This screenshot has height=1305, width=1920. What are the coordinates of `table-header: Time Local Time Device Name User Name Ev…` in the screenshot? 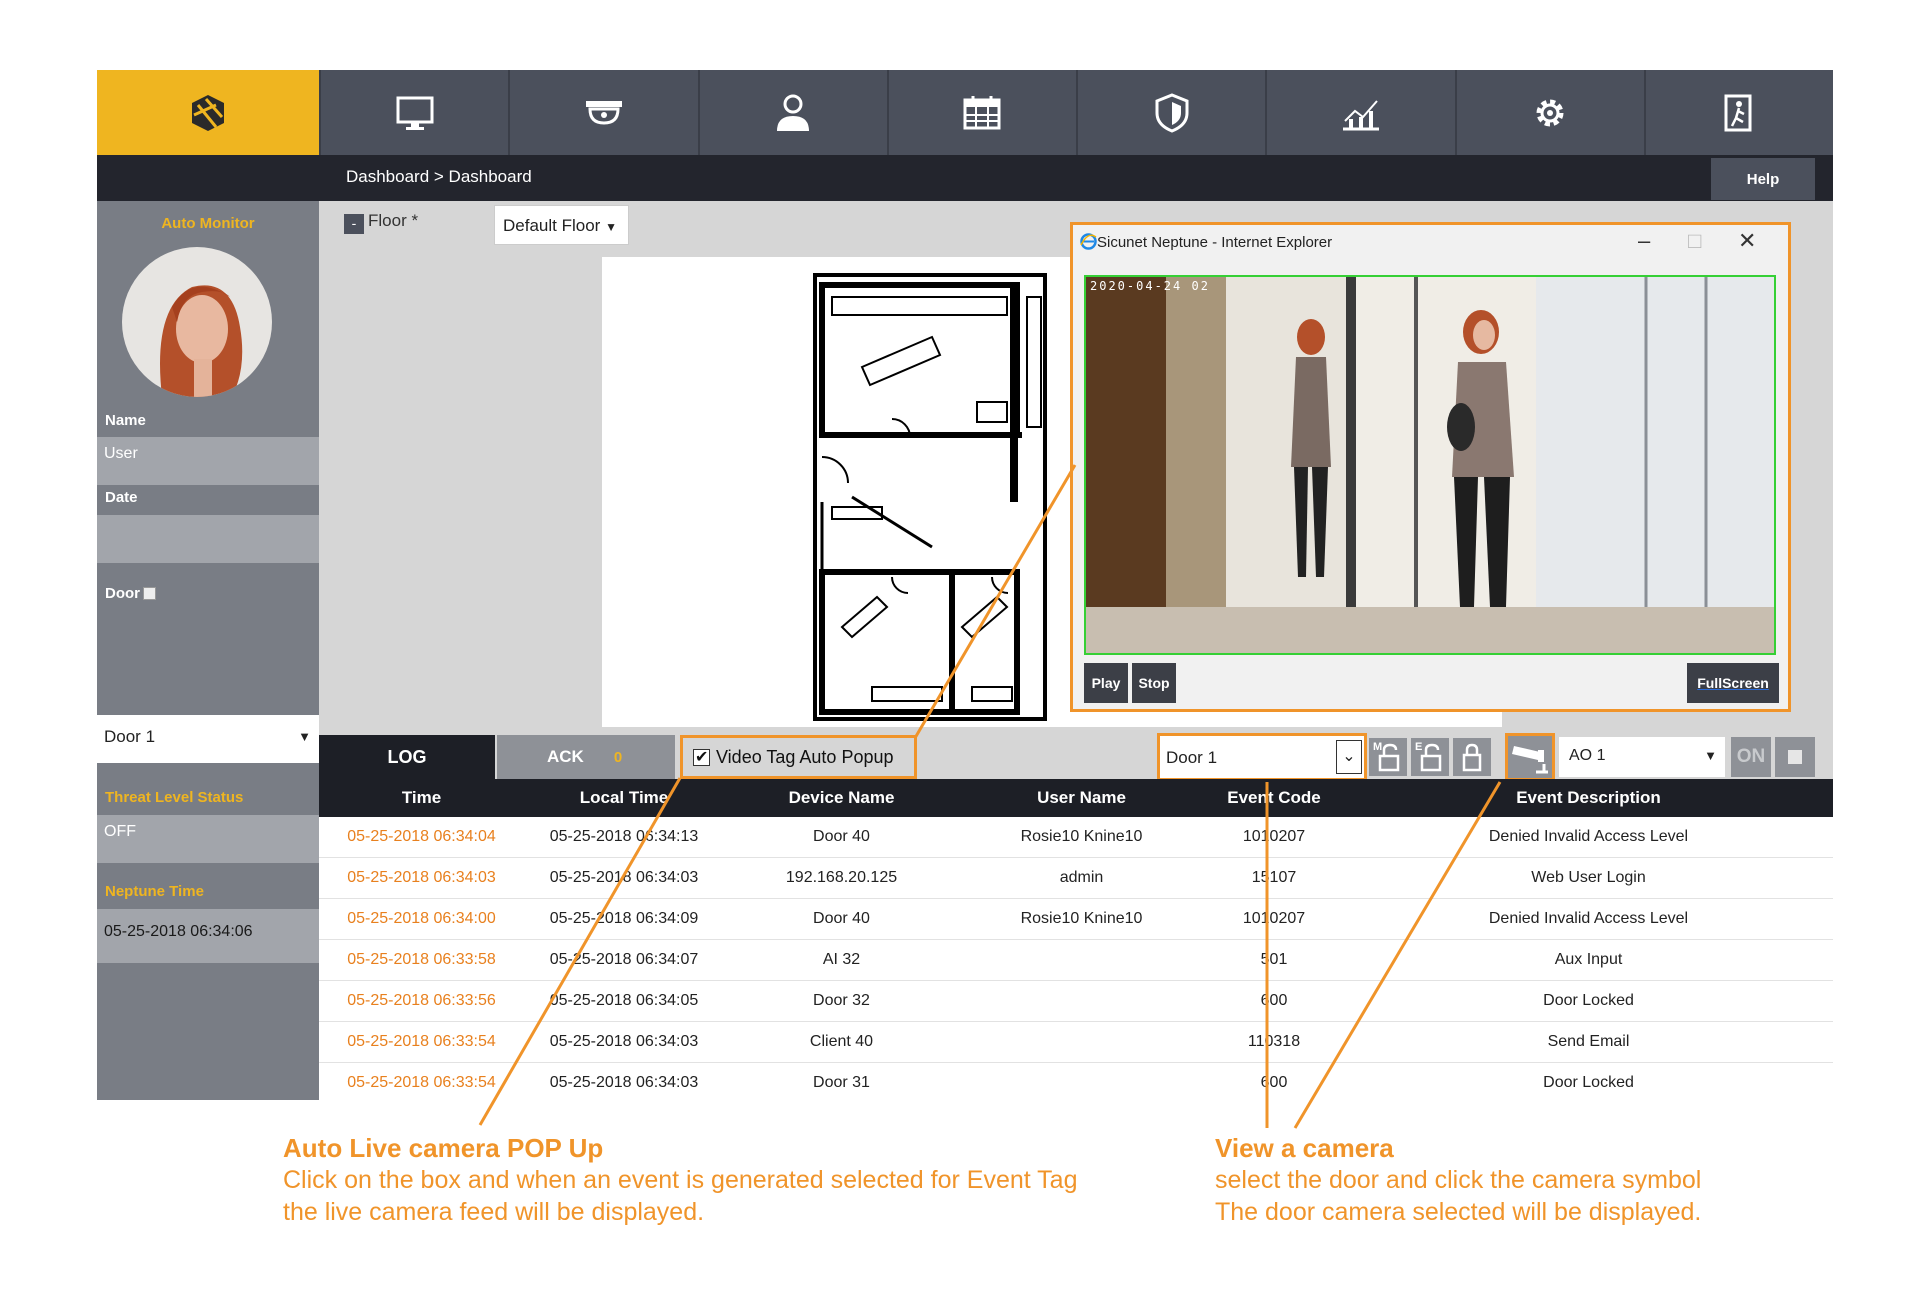 It's located at (1076, 798).